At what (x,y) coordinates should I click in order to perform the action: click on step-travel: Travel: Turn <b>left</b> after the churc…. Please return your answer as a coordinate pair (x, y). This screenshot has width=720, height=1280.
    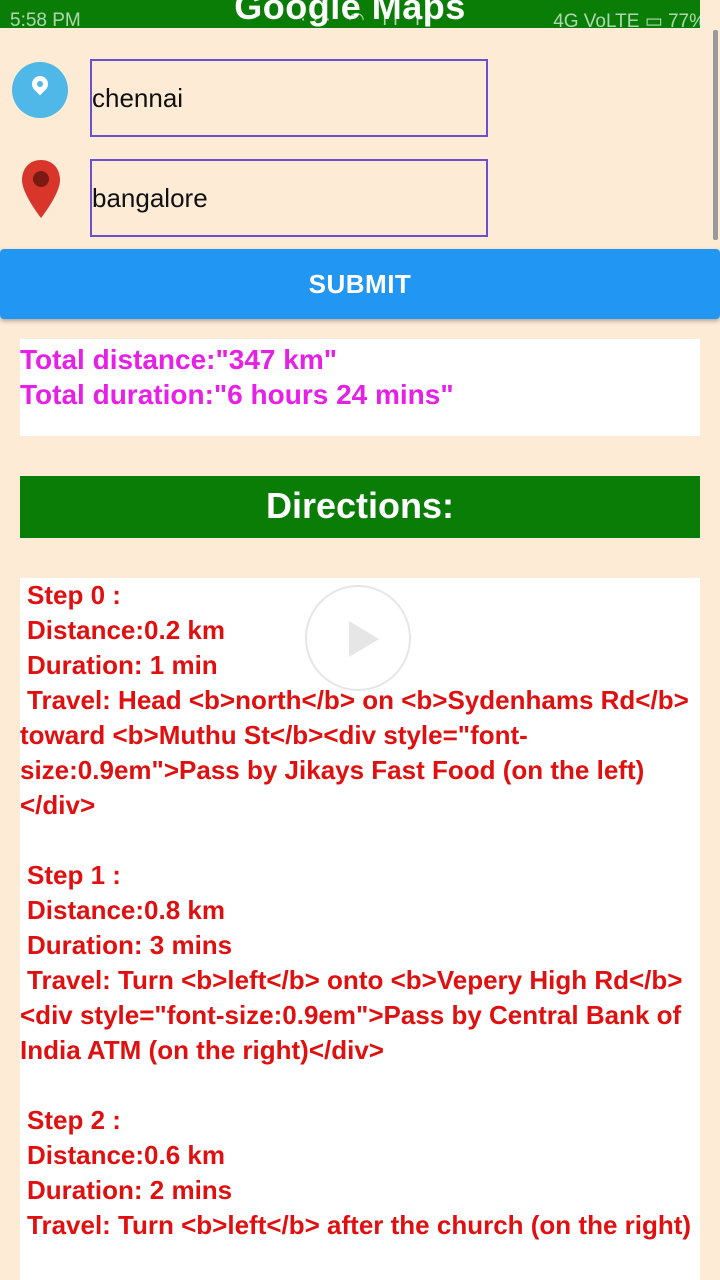
    Looking at the image, I should click on (359, 1225).